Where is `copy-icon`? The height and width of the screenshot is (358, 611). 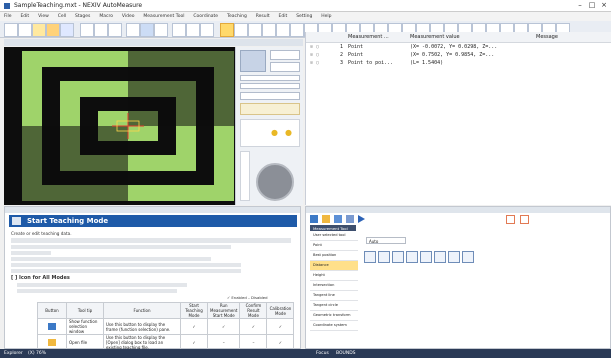 copy-icon is located at coordinates (101, 30).